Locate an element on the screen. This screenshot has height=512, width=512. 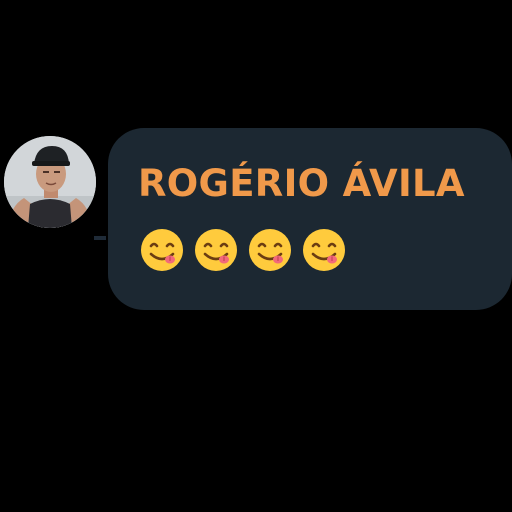
message-text is located at coordinates (325, 250).